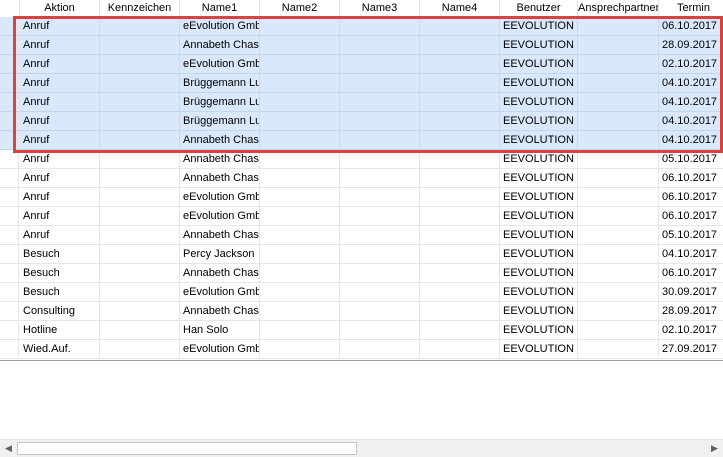  Describe the element at coordinates (220, 254) in the screenshot. I see `cell-name1: Percy Jackson` at that location.